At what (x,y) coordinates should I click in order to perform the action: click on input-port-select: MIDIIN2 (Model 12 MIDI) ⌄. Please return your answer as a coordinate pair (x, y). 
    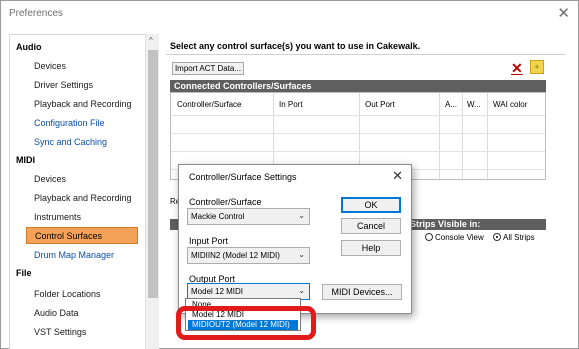
    Looking at the image, I should click on (248, 255).